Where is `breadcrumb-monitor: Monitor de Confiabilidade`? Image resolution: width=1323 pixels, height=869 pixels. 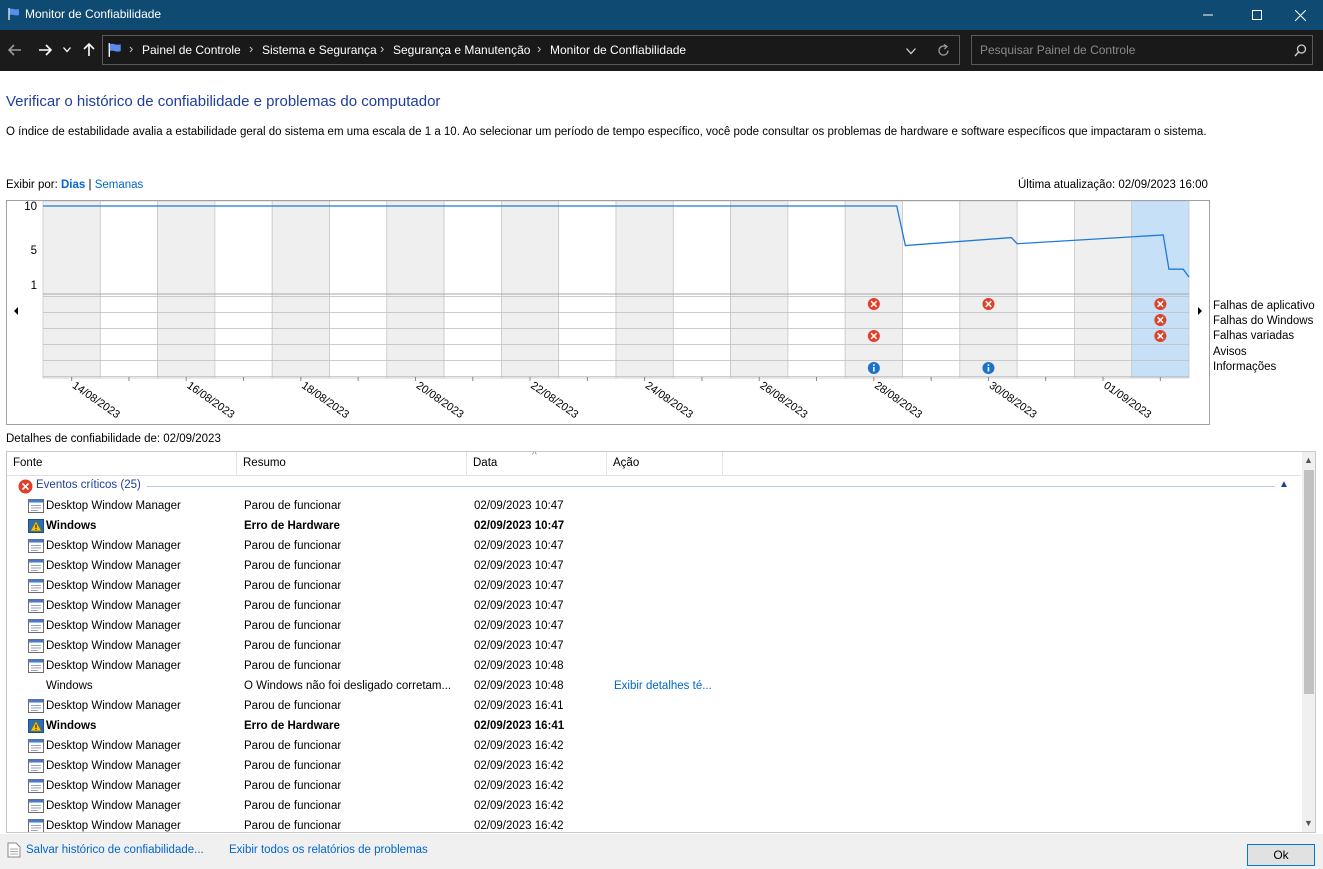
breadcrumb-monitor: Monitor de Confiabilidade is located at coordinates (618, 50).